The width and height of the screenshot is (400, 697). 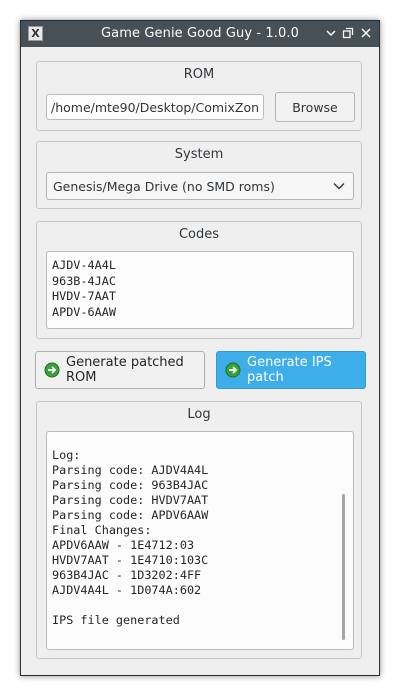 What do you see at coordinates (130, 485) in the screenshot?
I see `log-line: Parsing code: 963B4JAC` at bounding box center [130, 485].